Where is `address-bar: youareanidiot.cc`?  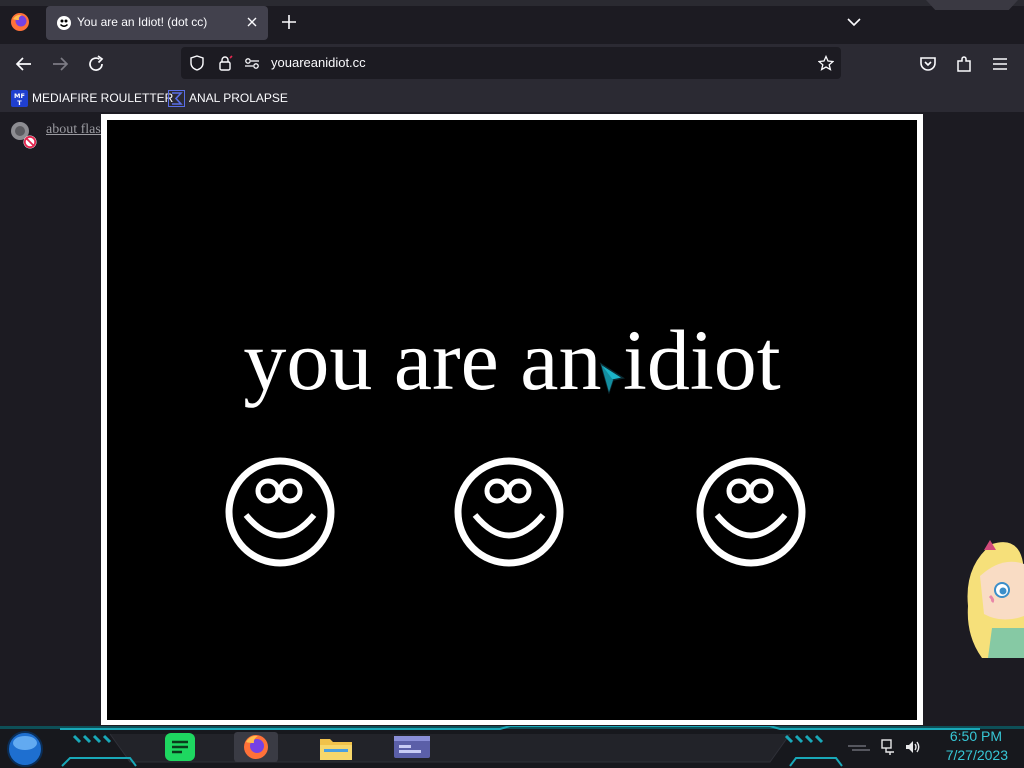 address-bar: youareanidiot.cc is located at coordinates (511, 63).